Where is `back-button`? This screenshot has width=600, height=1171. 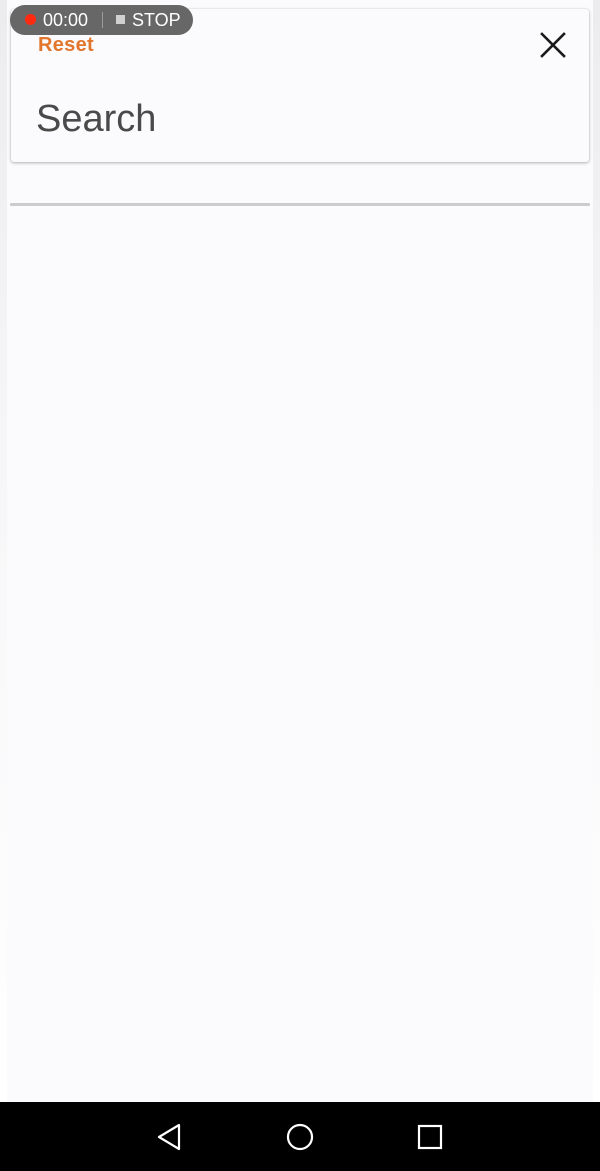
back-button is located at coordinates (170, 1137).